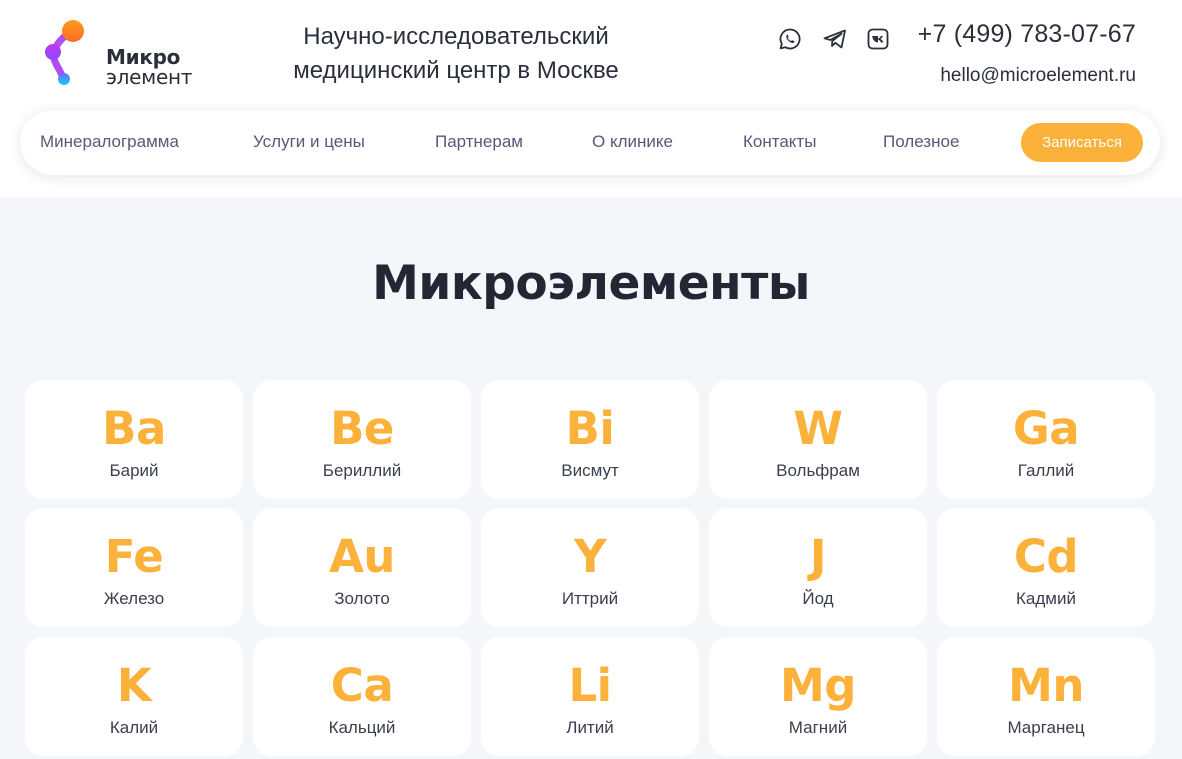  Describe the element at coordinates (149, 77) in the screenshot. I see `logo-text-line2: элемент` at that location.